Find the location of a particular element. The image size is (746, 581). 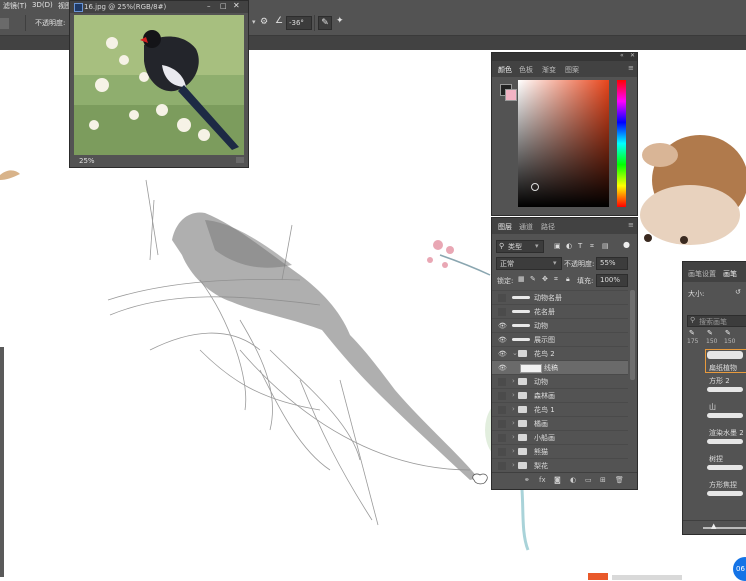

color-field is located at coordinates (563, 143).